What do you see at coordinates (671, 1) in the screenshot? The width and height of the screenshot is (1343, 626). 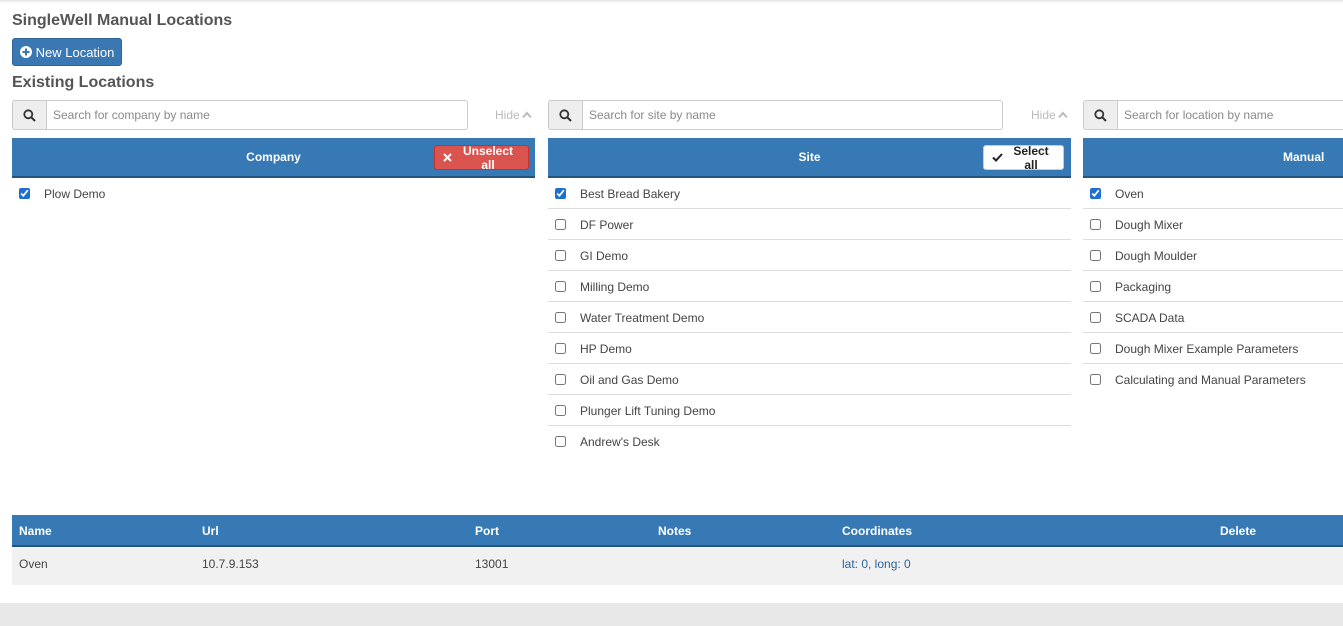 I see `top-shade` at bounding box center [671, 1].